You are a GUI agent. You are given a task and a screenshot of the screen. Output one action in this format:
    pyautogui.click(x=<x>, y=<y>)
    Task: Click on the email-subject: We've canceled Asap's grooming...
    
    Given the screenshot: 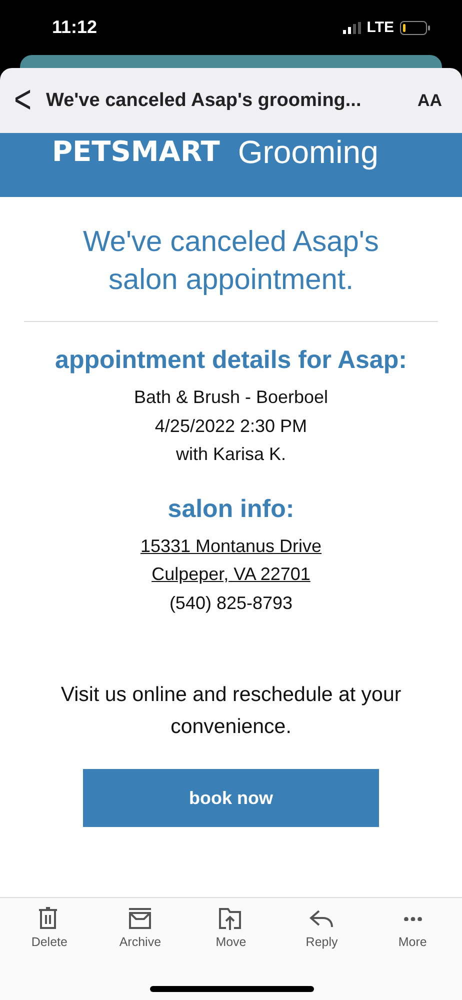 What is the action you would take?
    pyautogui.click(x=204, y=101)
    